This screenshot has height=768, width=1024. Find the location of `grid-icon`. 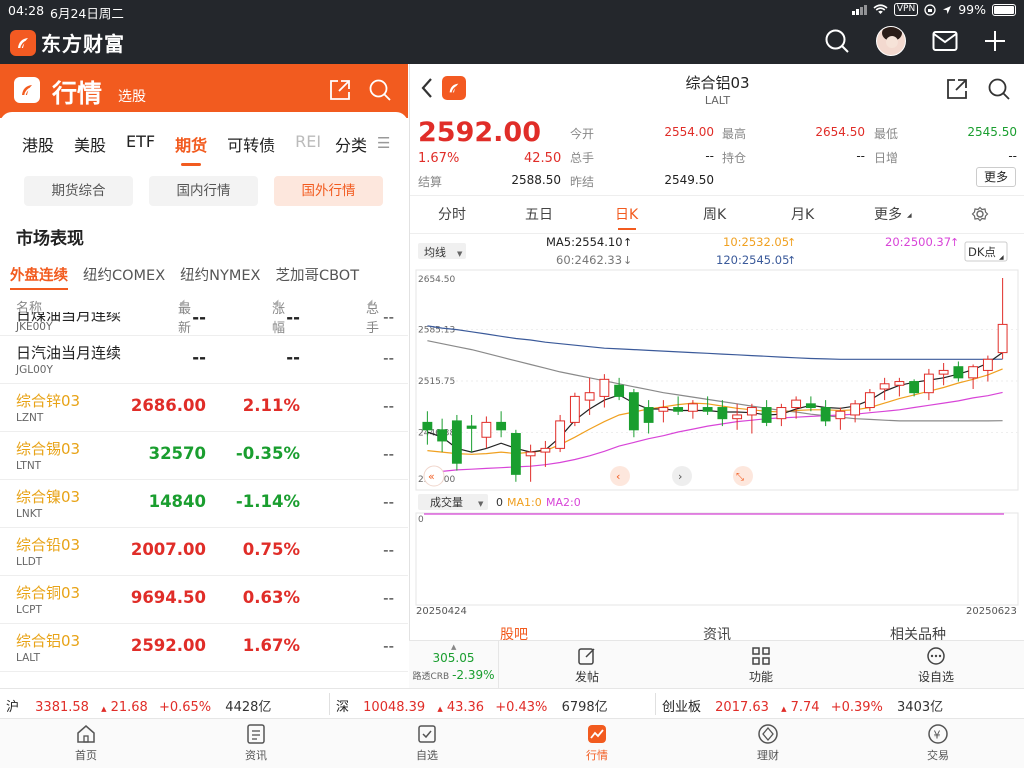

grid-icon is located at coordinates (761, 656).